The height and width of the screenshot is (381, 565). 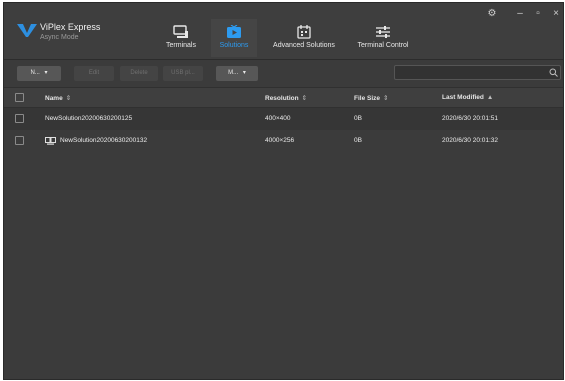 What do you see at coordinates (477, 72) in the screenshot?
I see `search-input` at bounding box center [477, 72].